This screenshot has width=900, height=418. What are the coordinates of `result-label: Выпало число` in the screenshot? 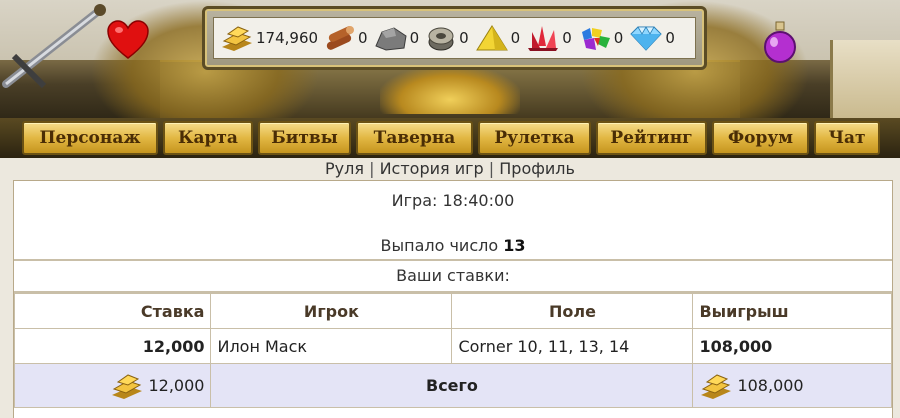 It's located at (439, 245).